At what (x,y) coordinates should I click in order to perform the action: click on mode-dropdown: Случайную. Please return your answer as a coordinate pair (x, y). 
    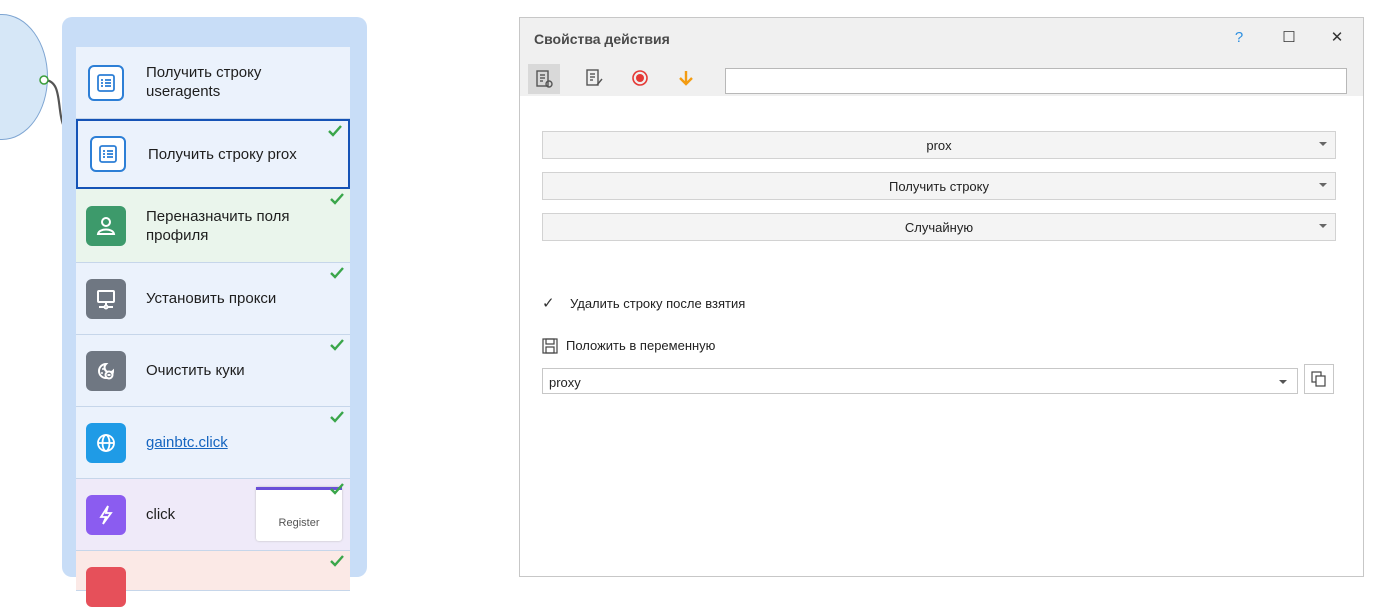
    Looking at the image, I should click on (939, 227).